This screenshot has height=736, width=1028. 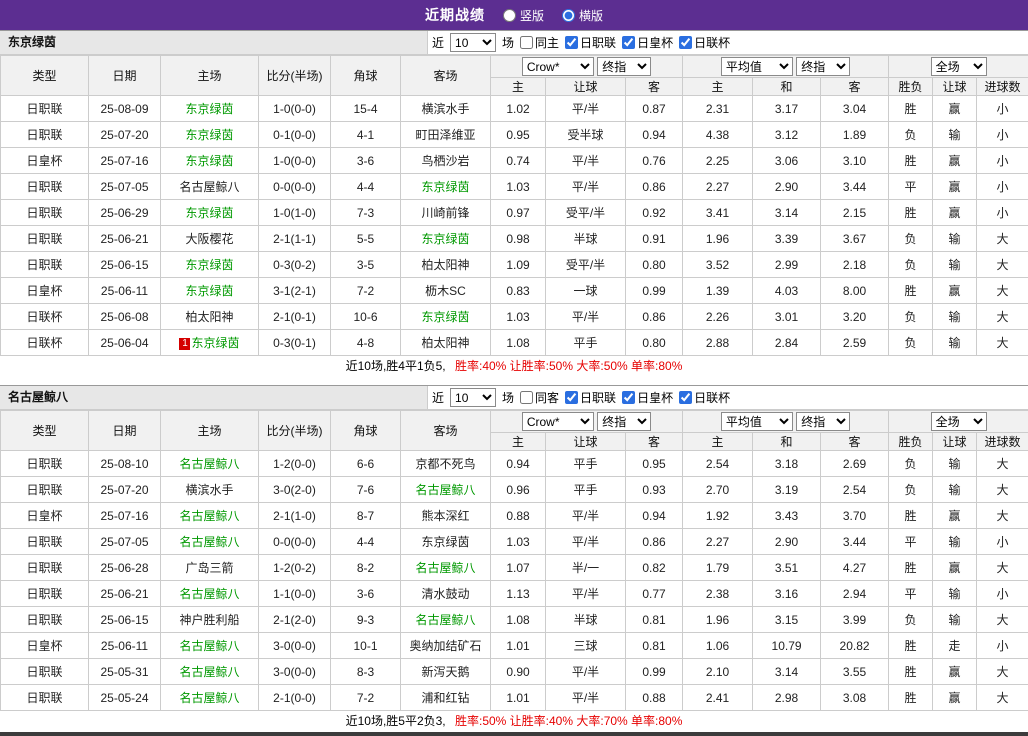 I want to click on col-handicap: 让球, so click(x=585, y=86).